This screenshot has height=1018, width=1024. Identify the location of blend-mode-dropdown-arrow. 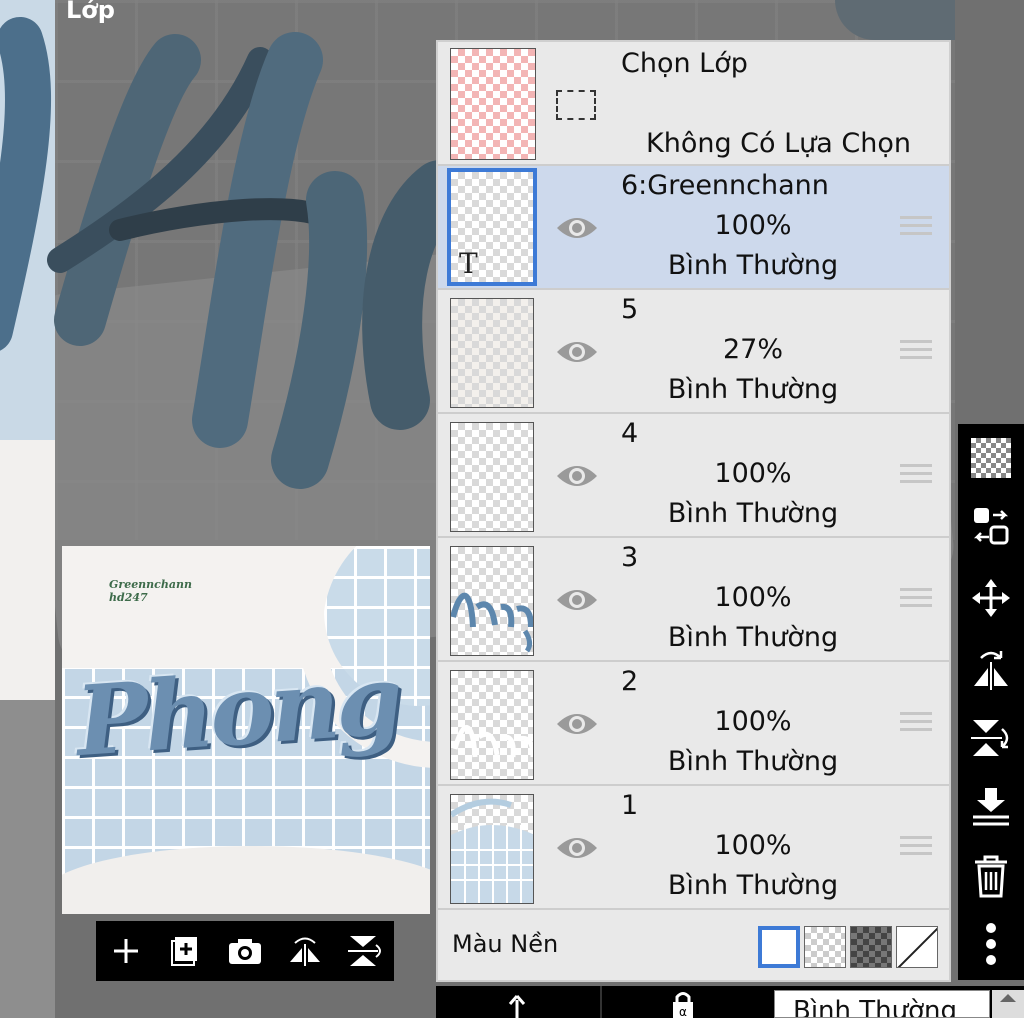
(1008, 1004).